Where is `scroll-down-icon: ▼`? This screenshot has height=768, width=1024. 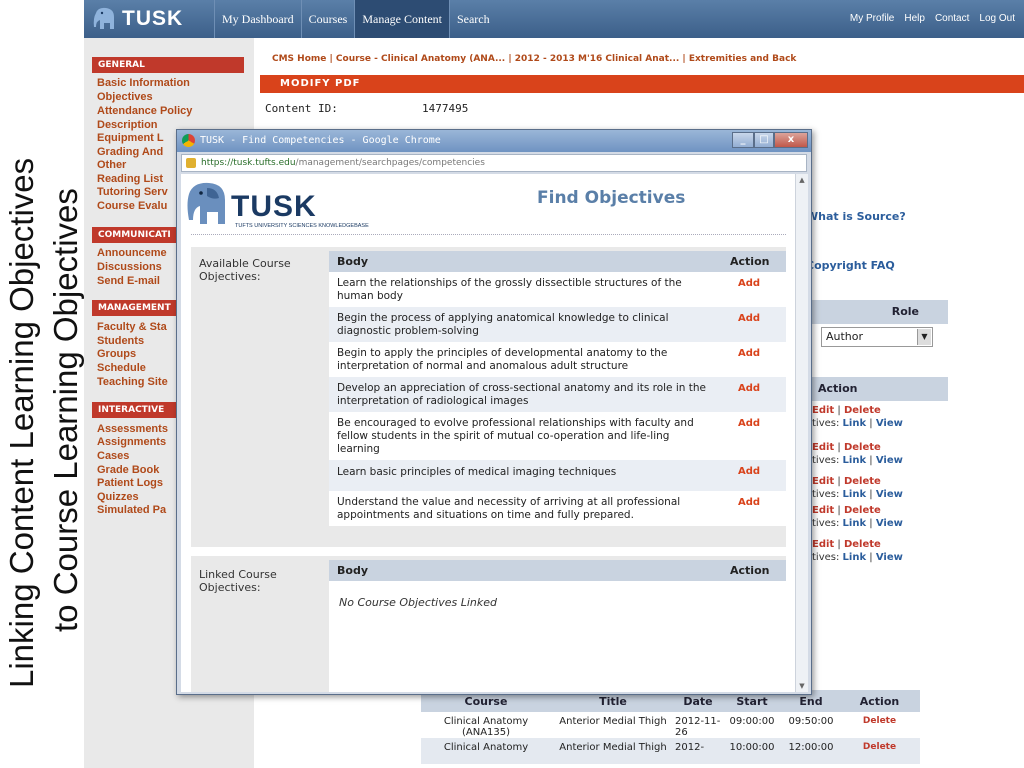 scroll-down-icon: ▼ is located at coordinates (802, 686).